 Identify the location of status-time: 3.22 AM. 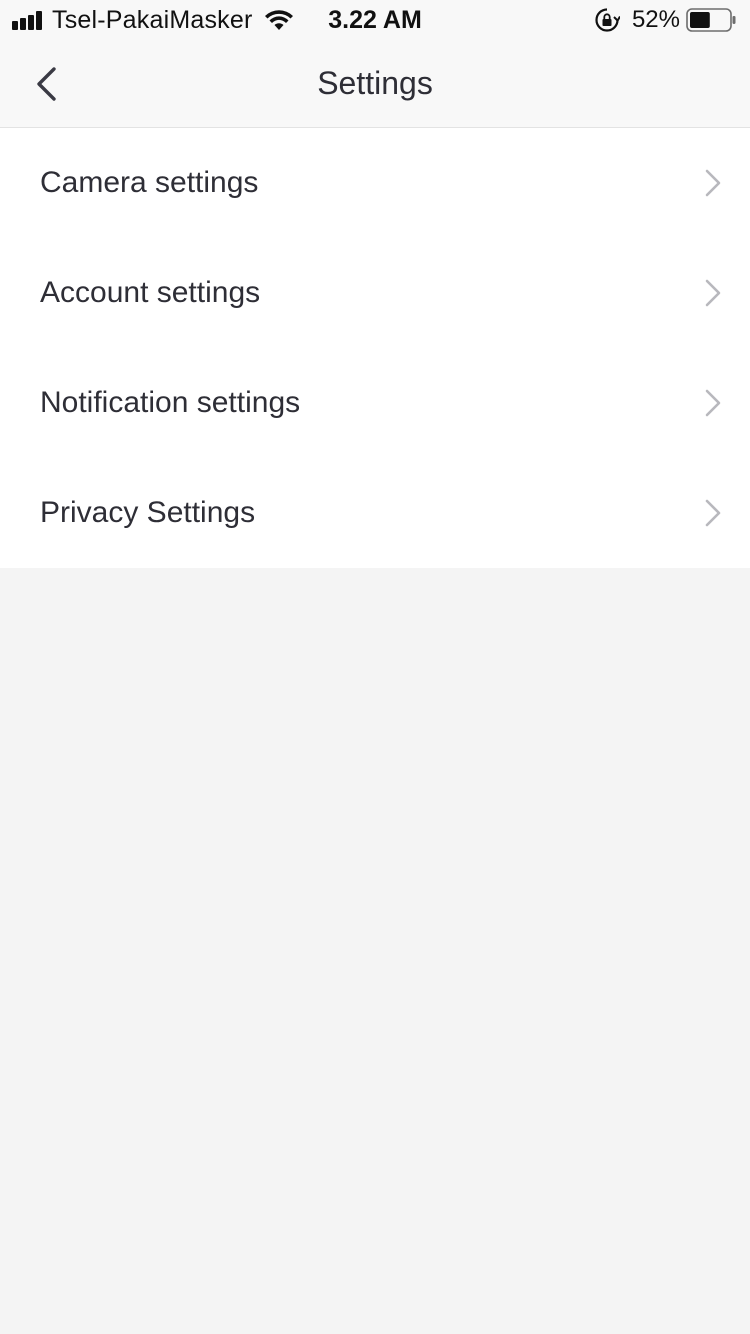
(375, 20).